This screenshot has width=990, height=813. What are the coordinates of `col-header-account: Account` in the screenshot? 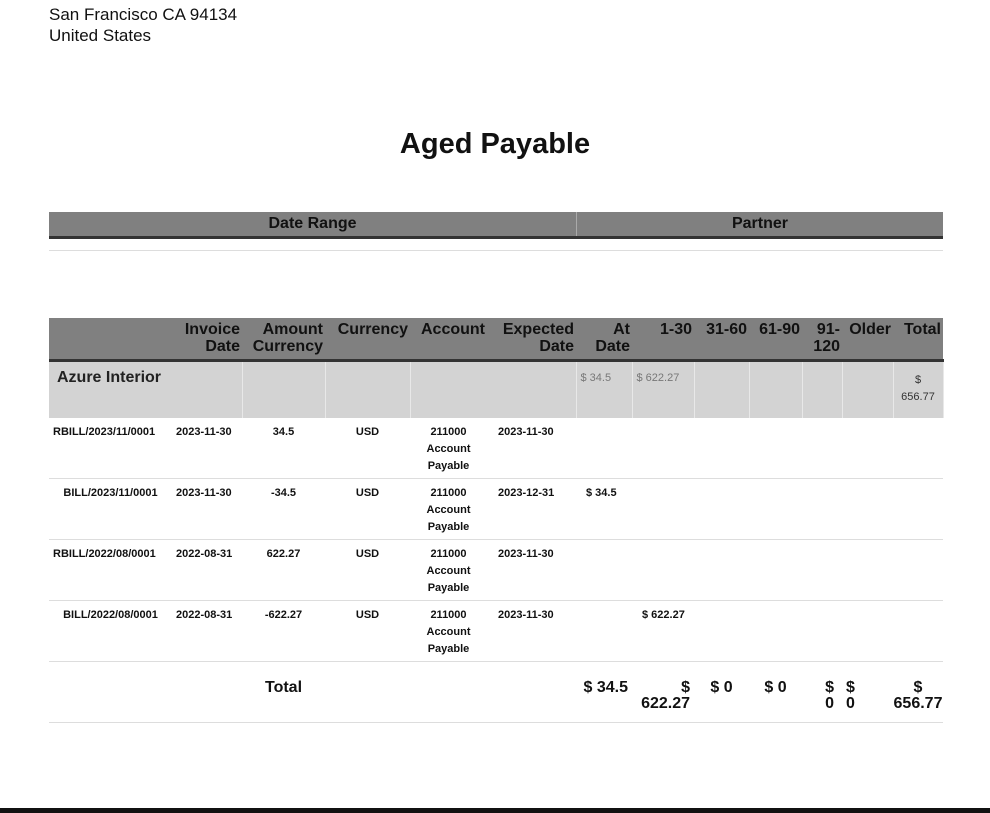 It's located at (448, 340).